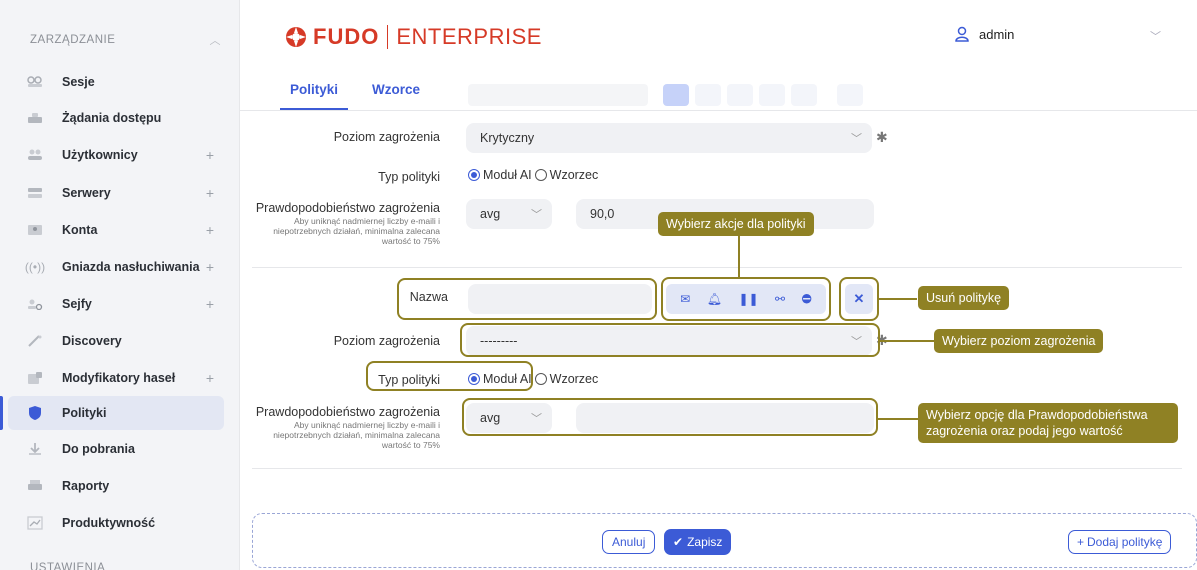 The image size is (1197, 570). Describe the element at coordinates (705, 542) in the screenshot. I see `save-label: Zapisz` at that location.